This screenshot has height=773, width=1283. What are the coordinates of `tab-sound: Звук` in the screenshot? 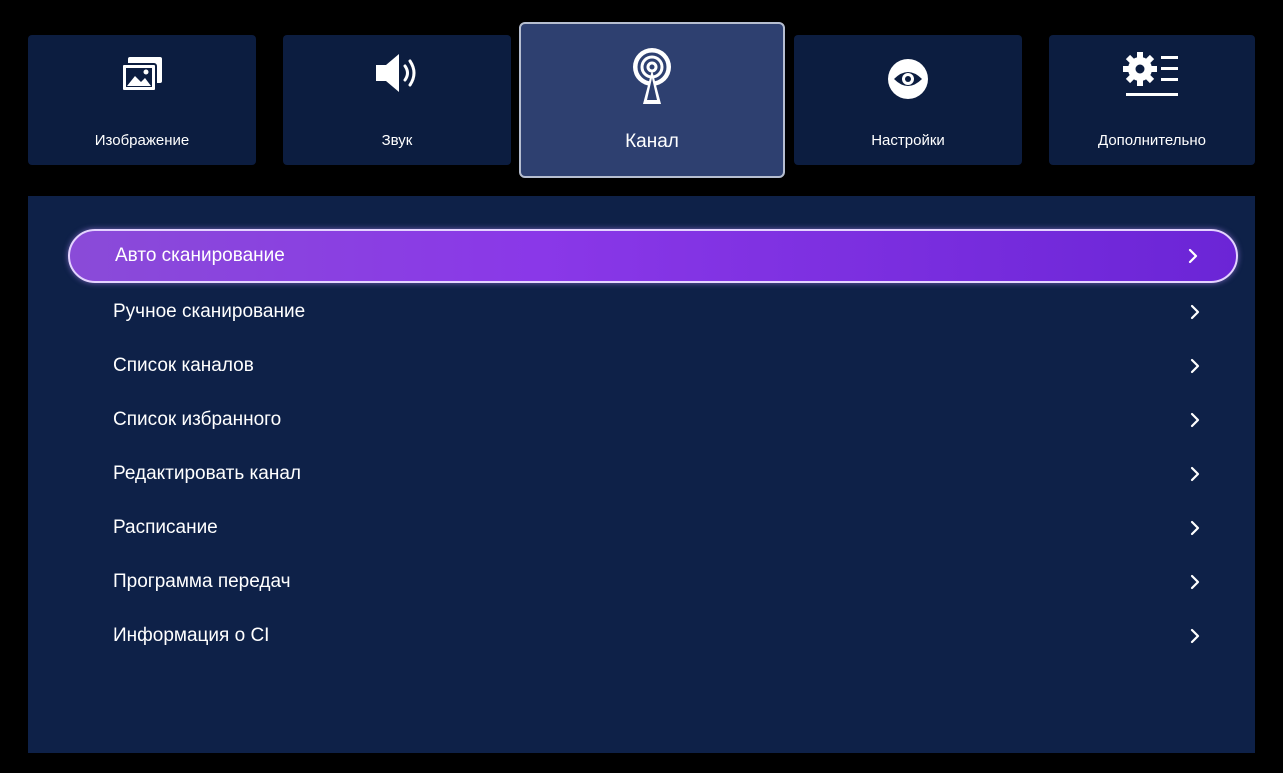 It's located at (397, 100).